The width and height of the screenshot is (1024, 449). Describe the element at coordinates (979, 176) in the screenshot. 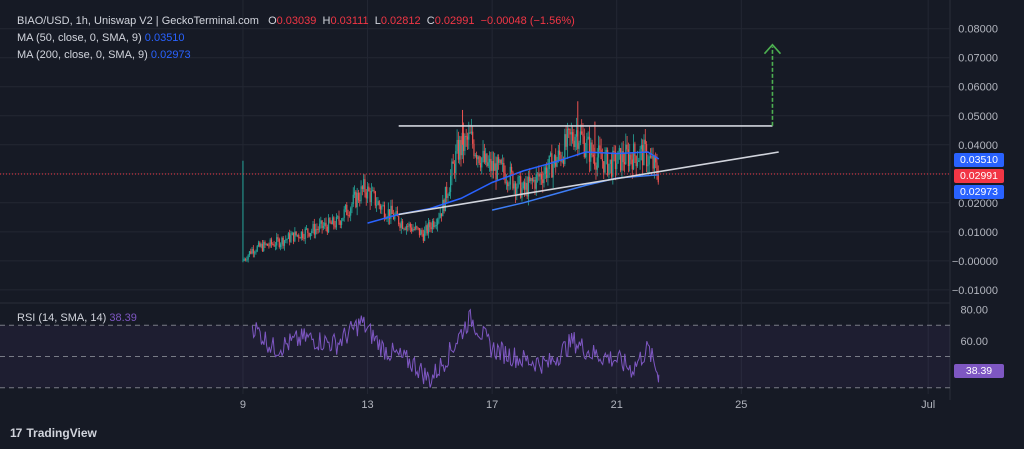

I see `close-price-tag: 0.02991` at that location.